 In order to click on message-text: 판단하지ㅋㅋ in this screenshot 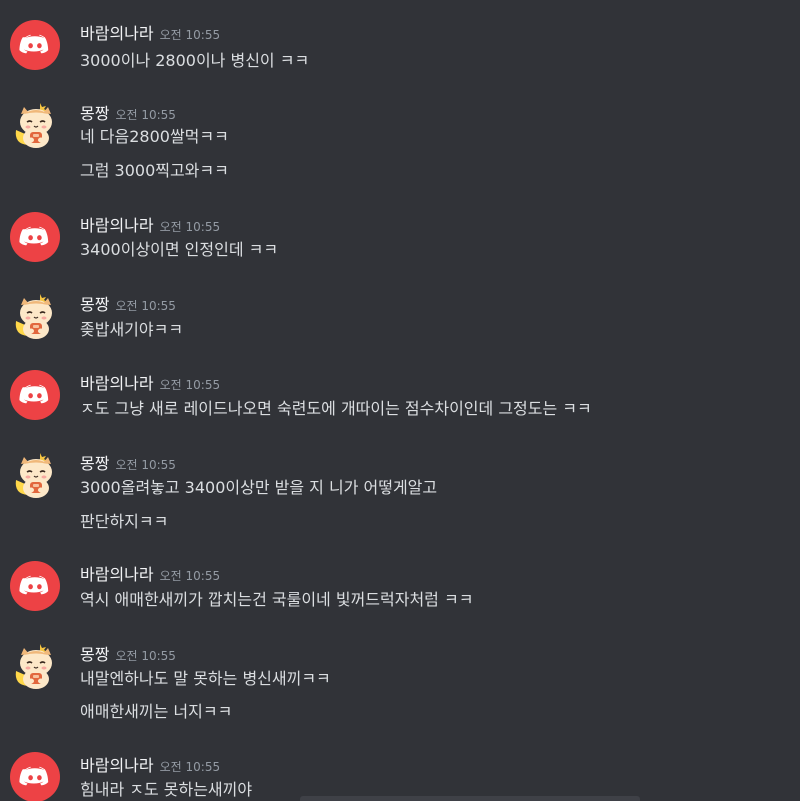, I will do `click(124, 521)`.